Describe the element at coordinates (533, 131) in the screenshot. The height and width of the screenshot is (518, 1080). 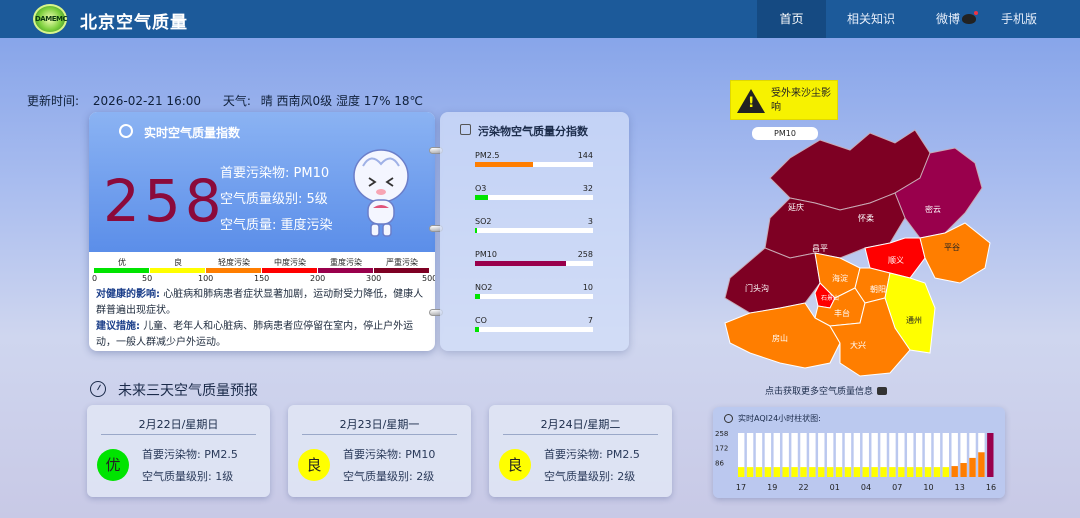
I see `pollutant-title: 污染物空气质量分指数` at that location.